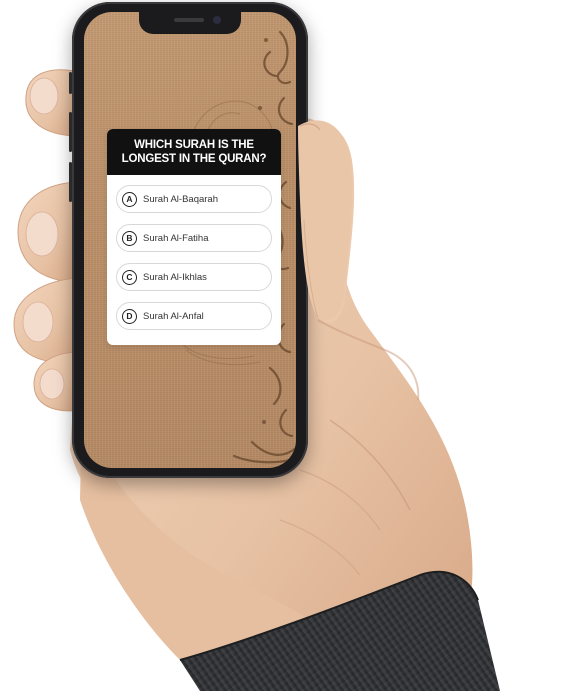  I want to click on quiz-option-a: A Surah Al-Baqarah, so click(194, 199).